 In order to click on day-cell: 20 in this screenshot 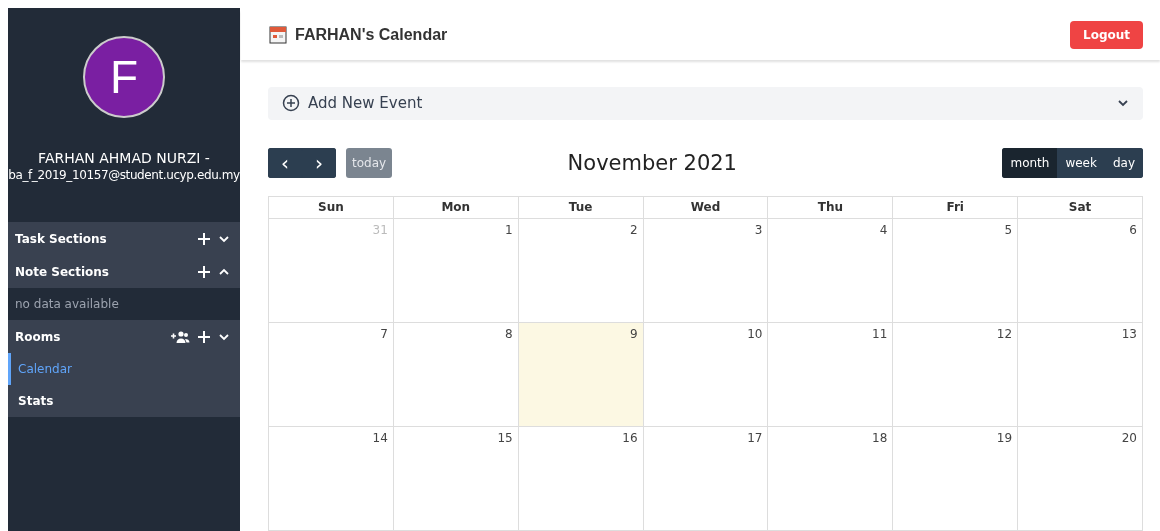, I will do `click(1080, 479)`.